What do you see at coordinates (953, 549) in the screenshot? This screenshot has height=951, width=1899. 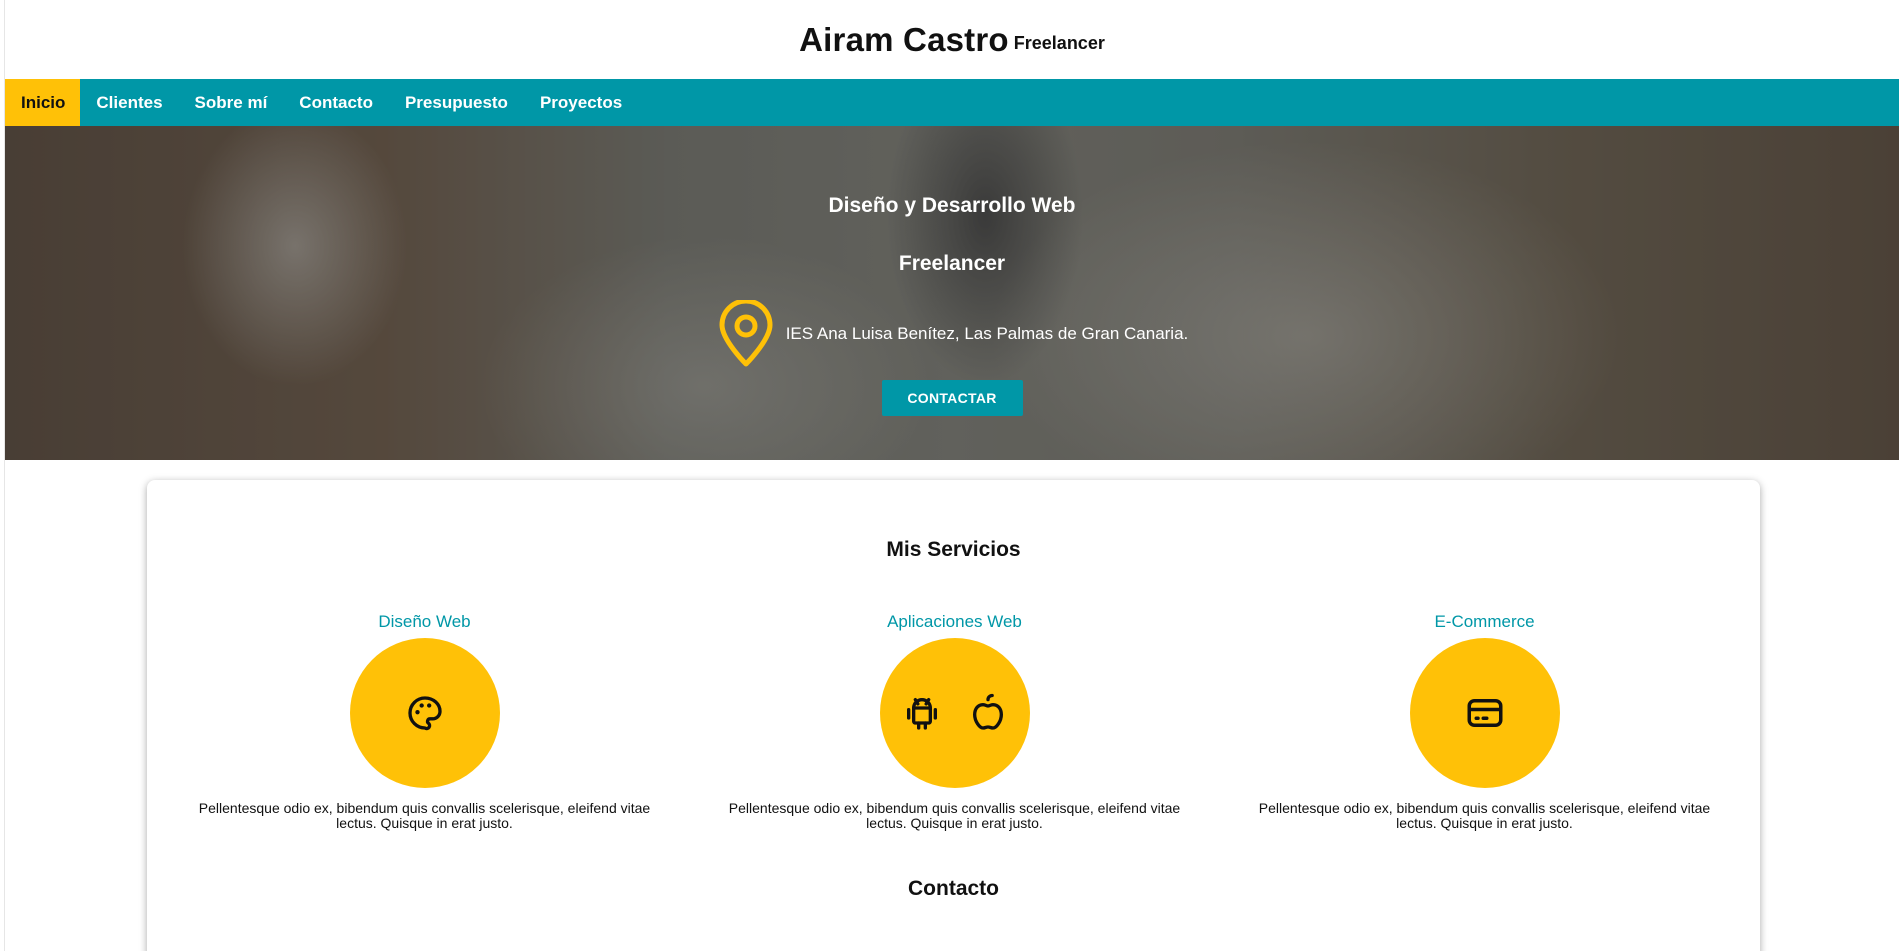 I see `services-title: Mis Servicios` at bounding box center [953, 549].